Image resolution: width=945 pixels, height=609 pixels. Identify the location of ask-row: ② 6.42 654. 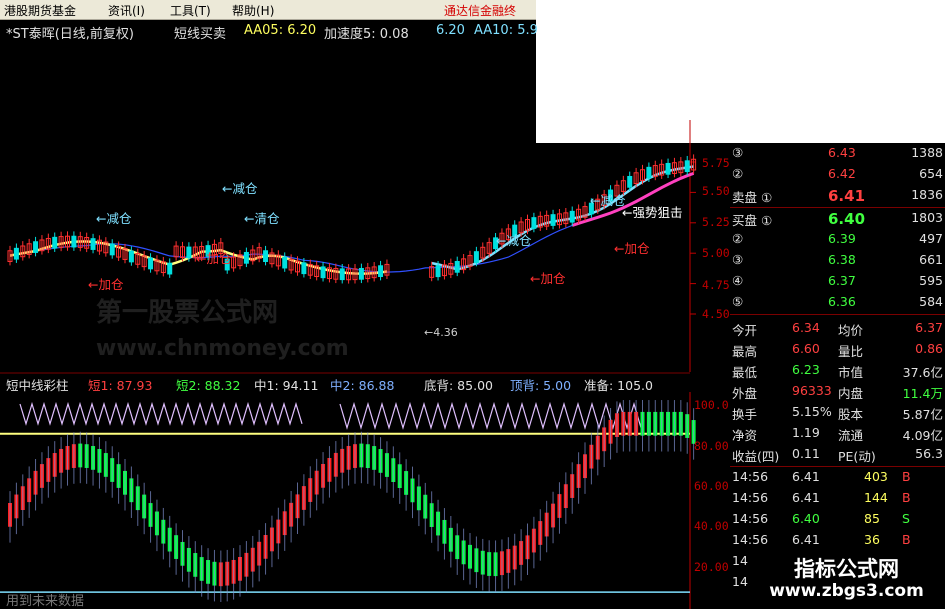
(837, 174).